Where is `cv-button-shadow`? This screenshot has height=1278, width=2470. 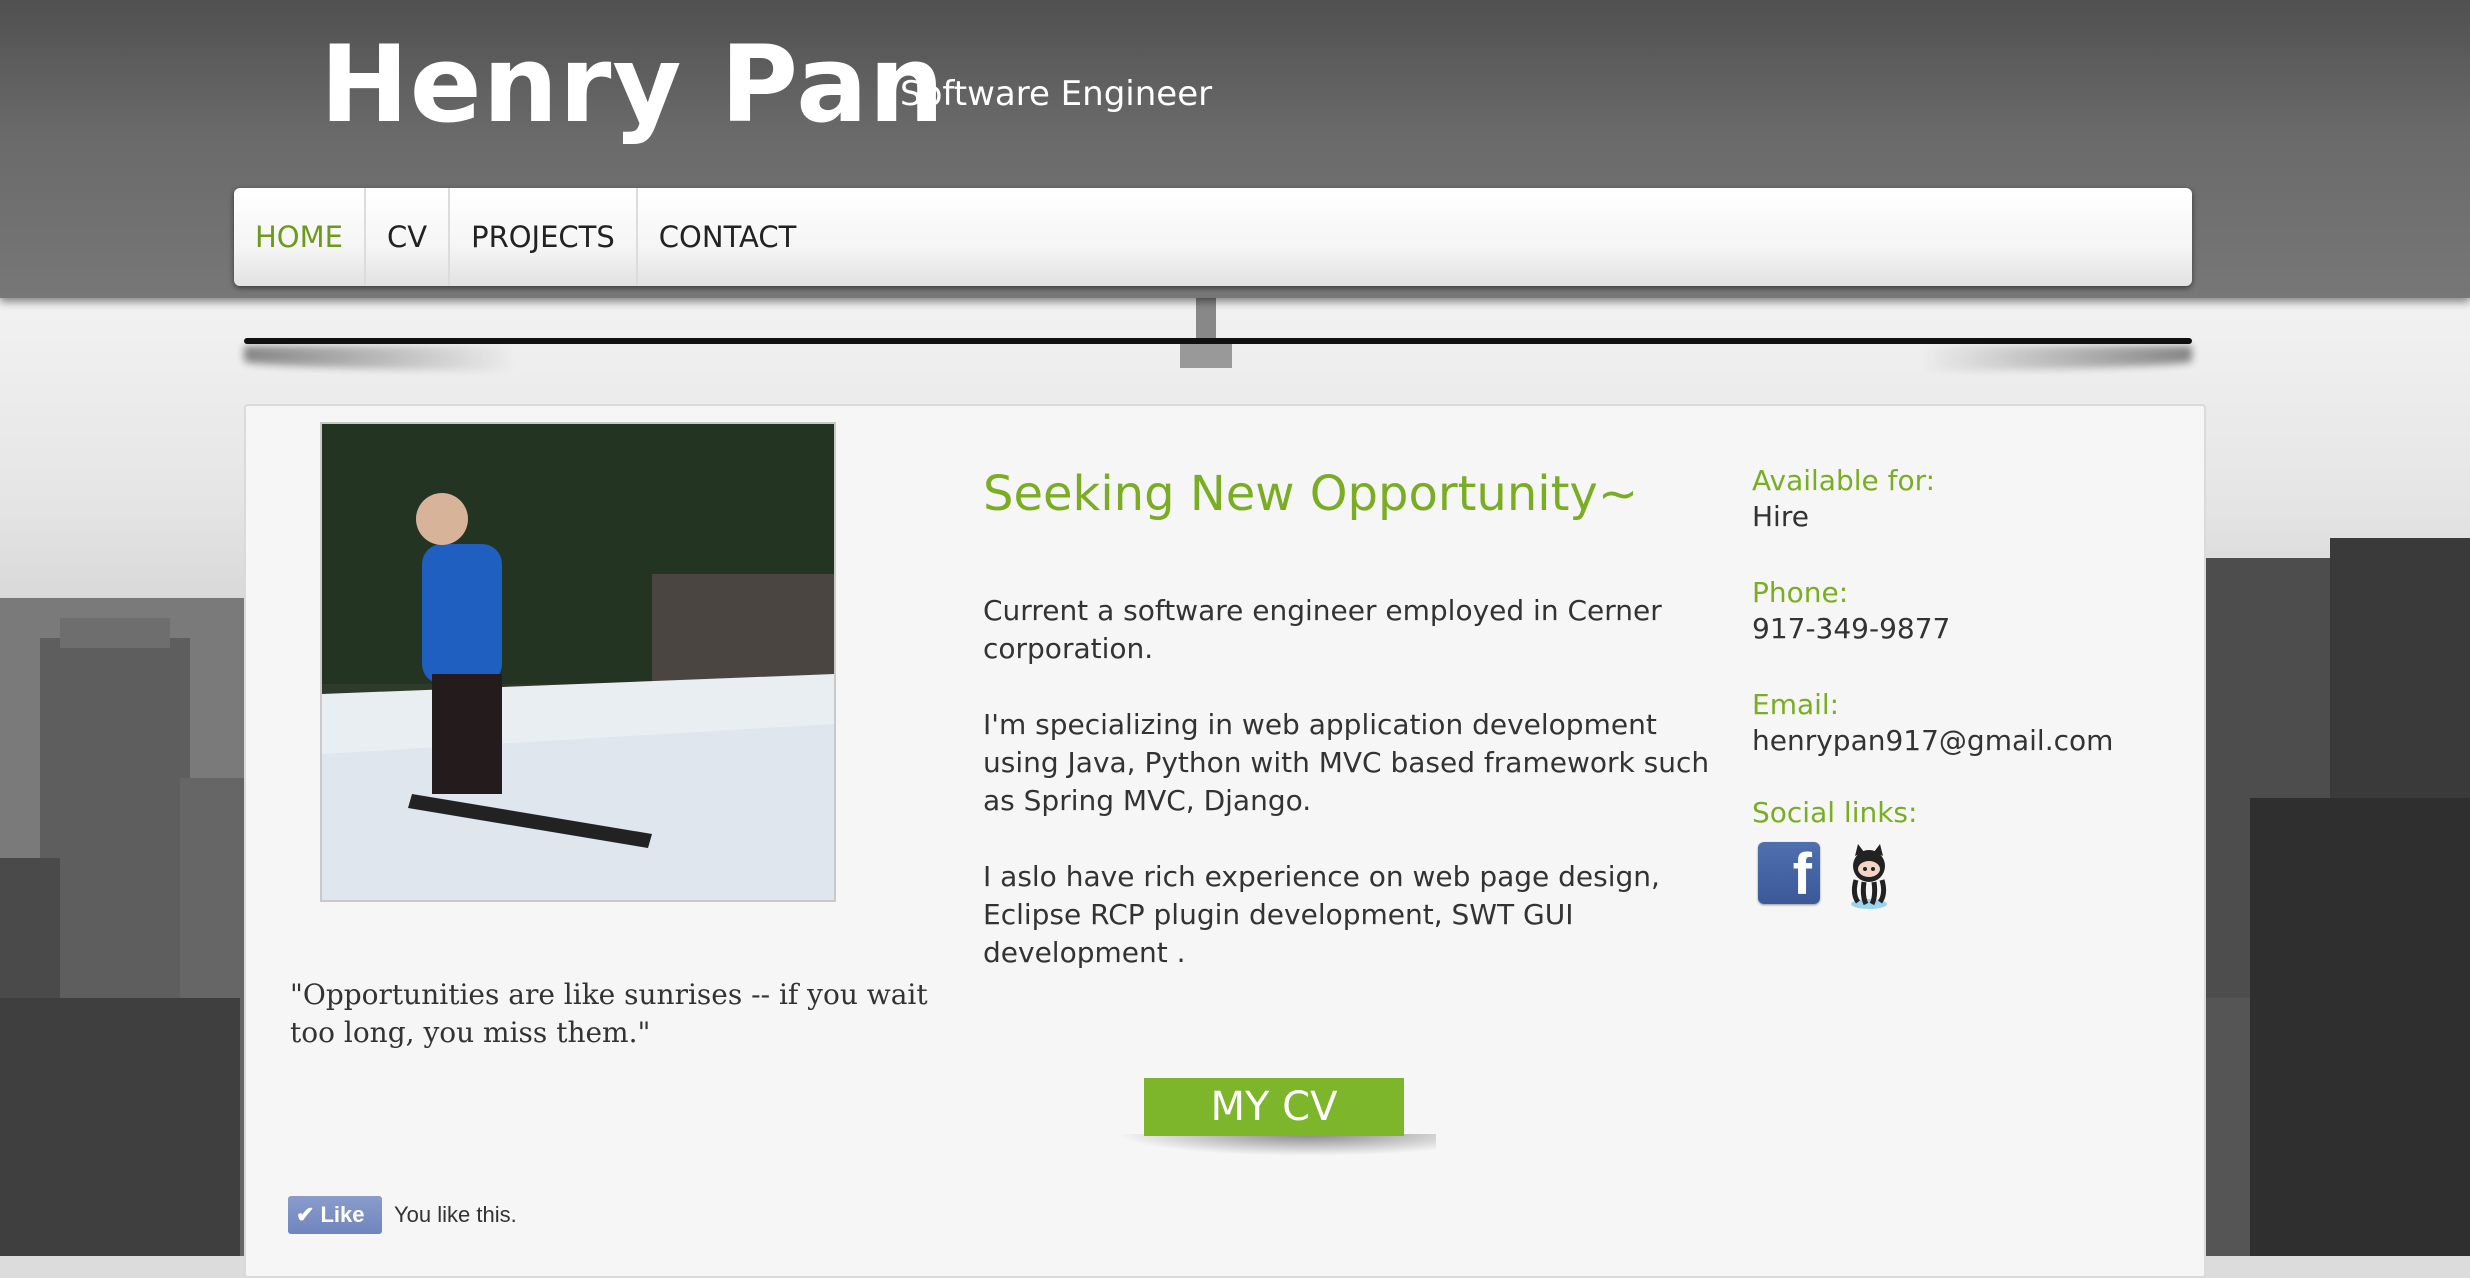 cv-button-shadow is located at coordinates (1276, 1145).